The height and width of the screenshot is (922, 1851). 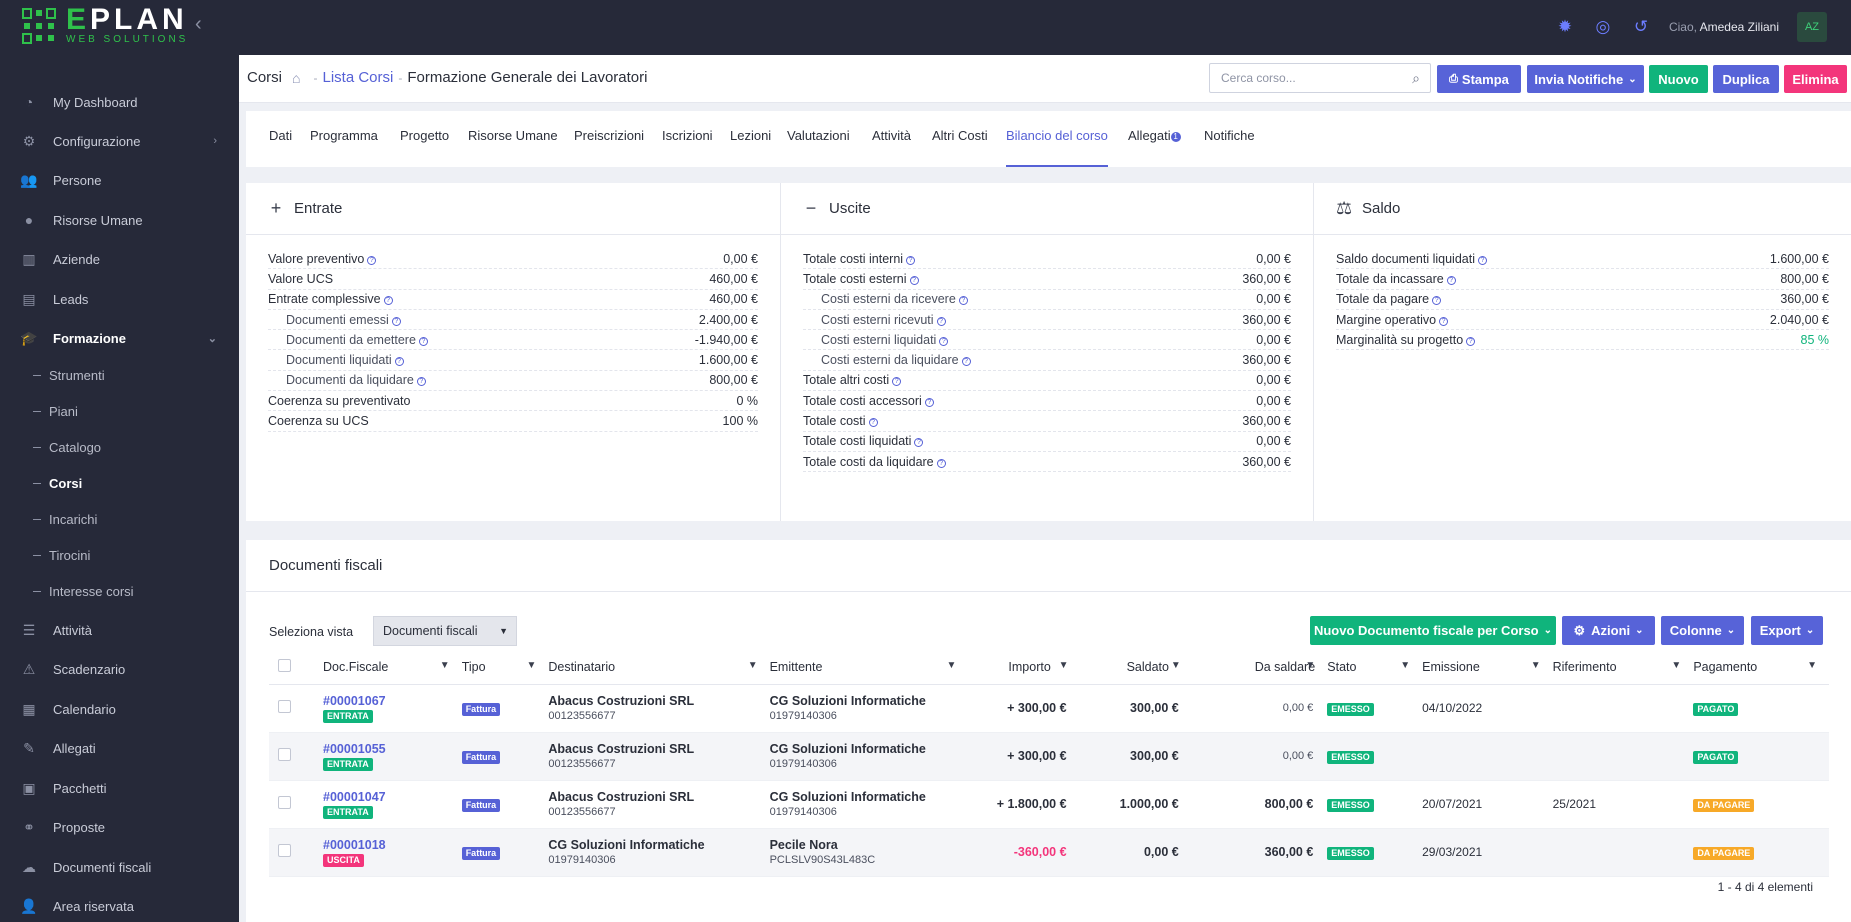 What do you see at coordinates (1300, 78) in the screenshot?
I see `search-input` at bounding box center [1300, 78].